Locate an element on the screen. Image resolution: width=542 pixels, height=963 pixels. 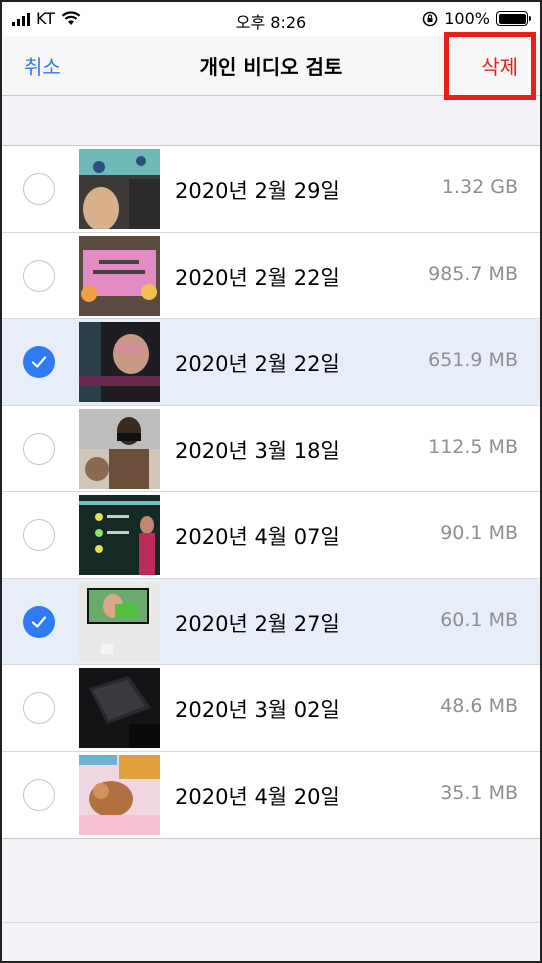
video-date: 2020년 3월 02일 is located at coordinates (257, 710).